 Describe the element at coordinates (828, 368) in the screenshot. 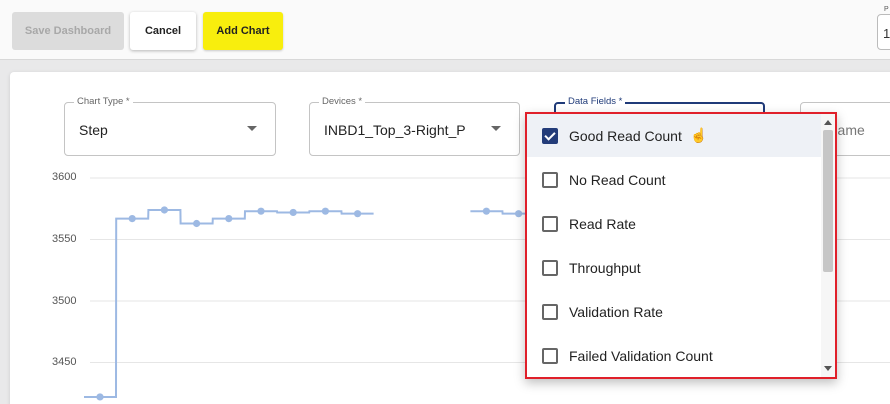

I see `scroll-down-icon` at that location.